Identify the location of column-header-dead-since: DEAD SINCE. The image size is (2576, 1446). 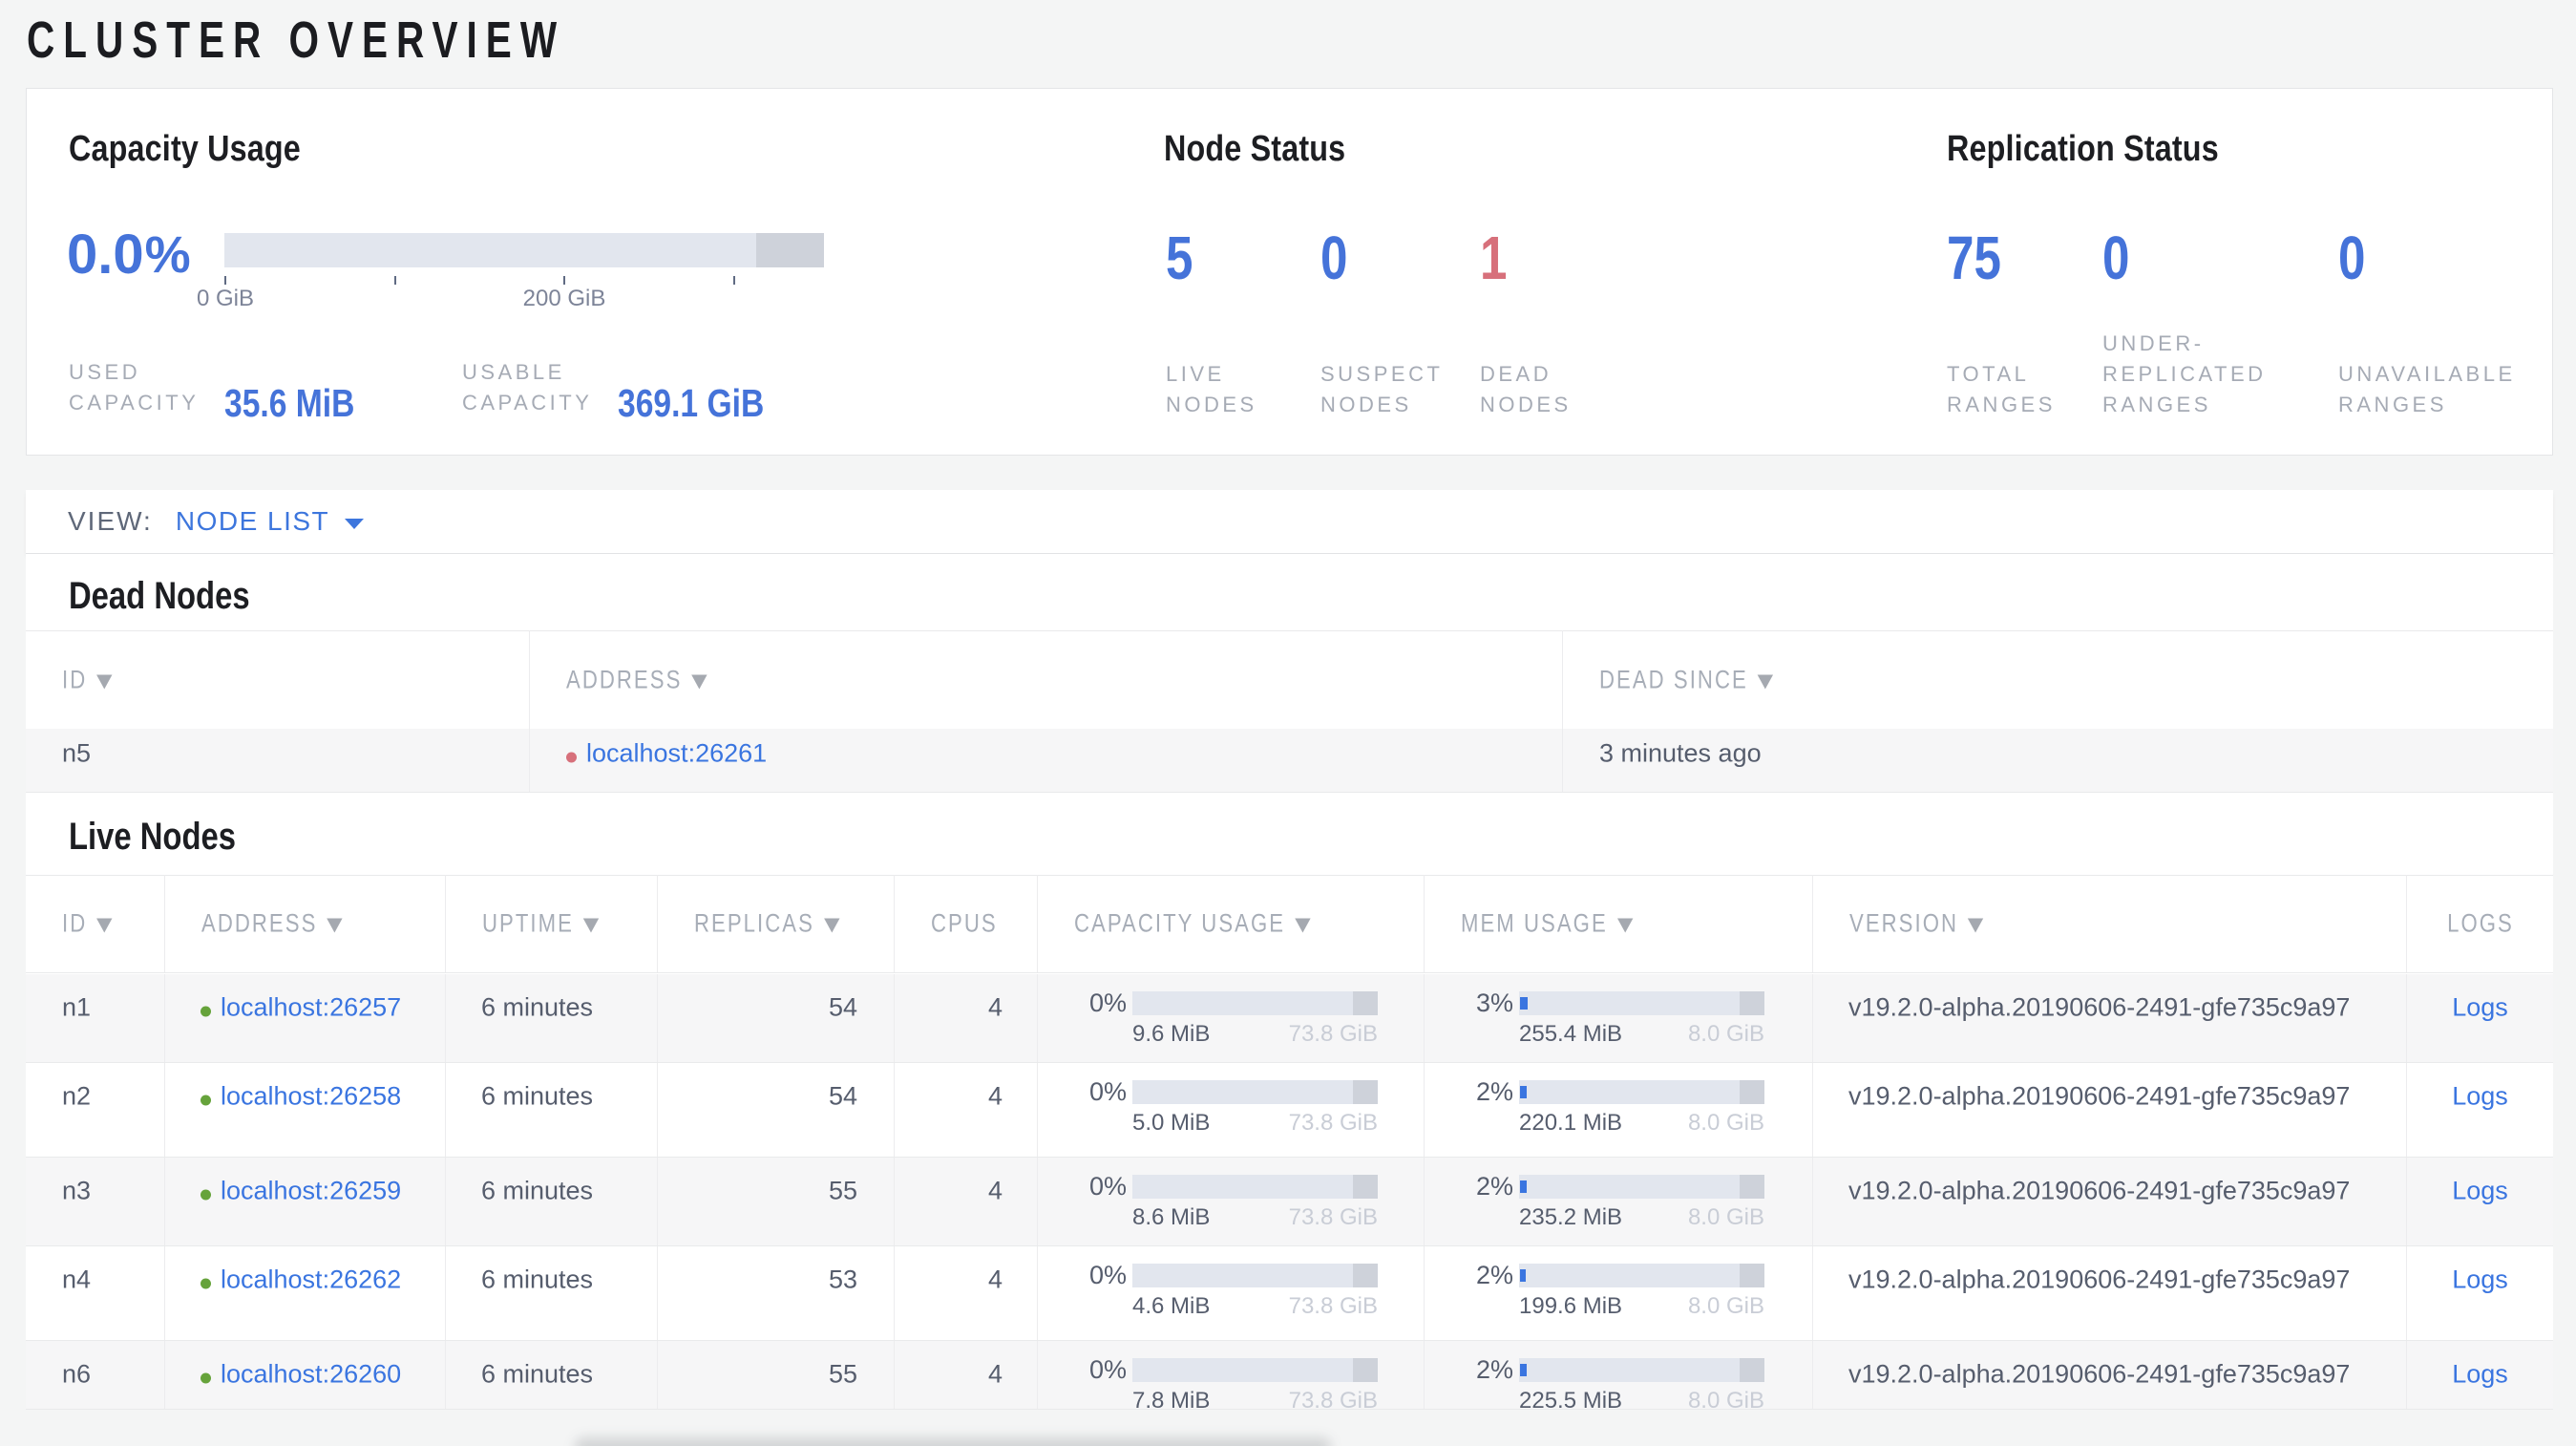
(1673, 679).